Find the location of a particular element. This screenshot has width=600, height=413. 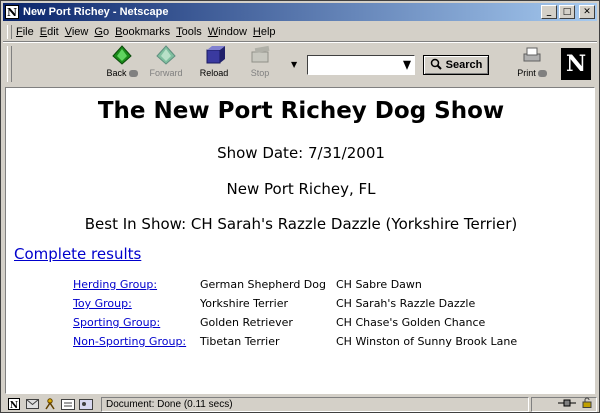

winner-cell: CH Sabre Dawn is located at coordinates (379, 284).